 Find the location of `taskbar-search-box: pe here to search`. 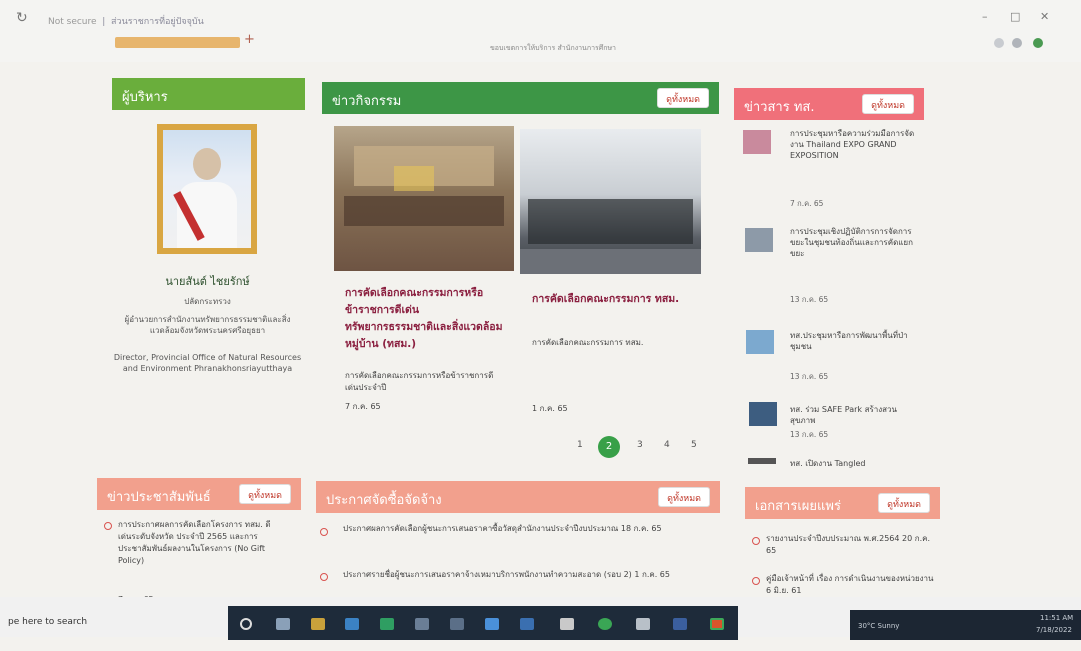

taskbar-search-box: pe here to search is located at coordinates (47, 622).